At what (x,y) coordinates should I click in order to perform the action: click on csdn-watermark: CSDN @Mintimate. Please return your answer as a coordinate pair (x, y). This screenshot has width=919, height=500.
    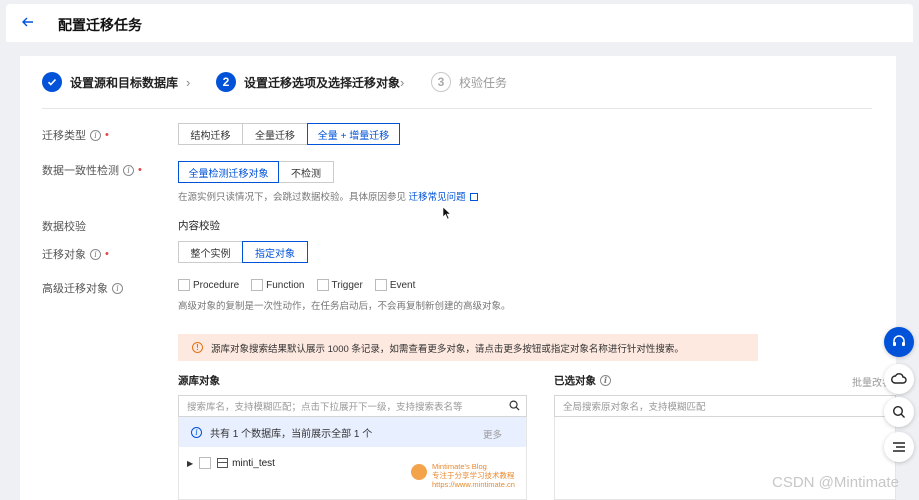
    Looking at the image, I should click on (835, 482).